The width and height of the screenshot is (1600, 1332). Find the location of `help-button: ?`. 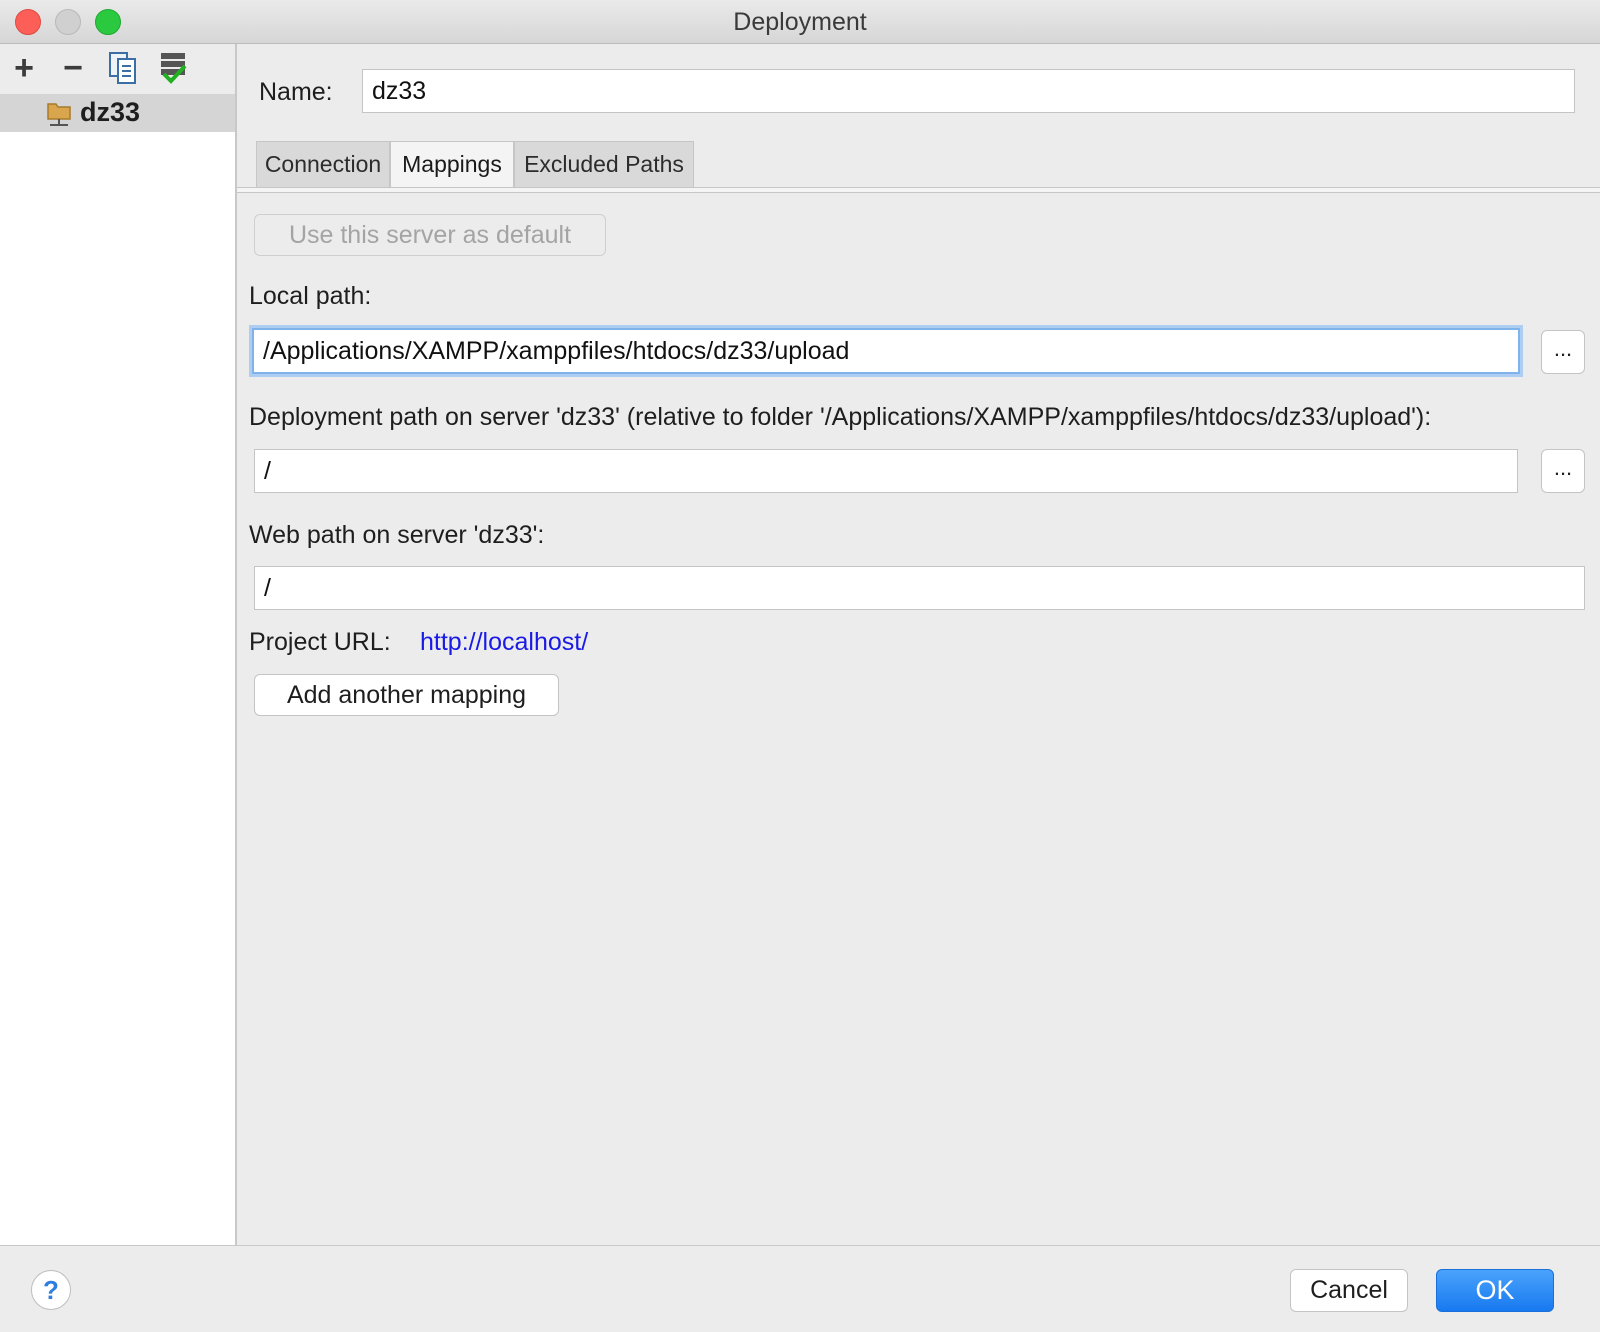

help-button: ? is located at coordinates (51, 1290).